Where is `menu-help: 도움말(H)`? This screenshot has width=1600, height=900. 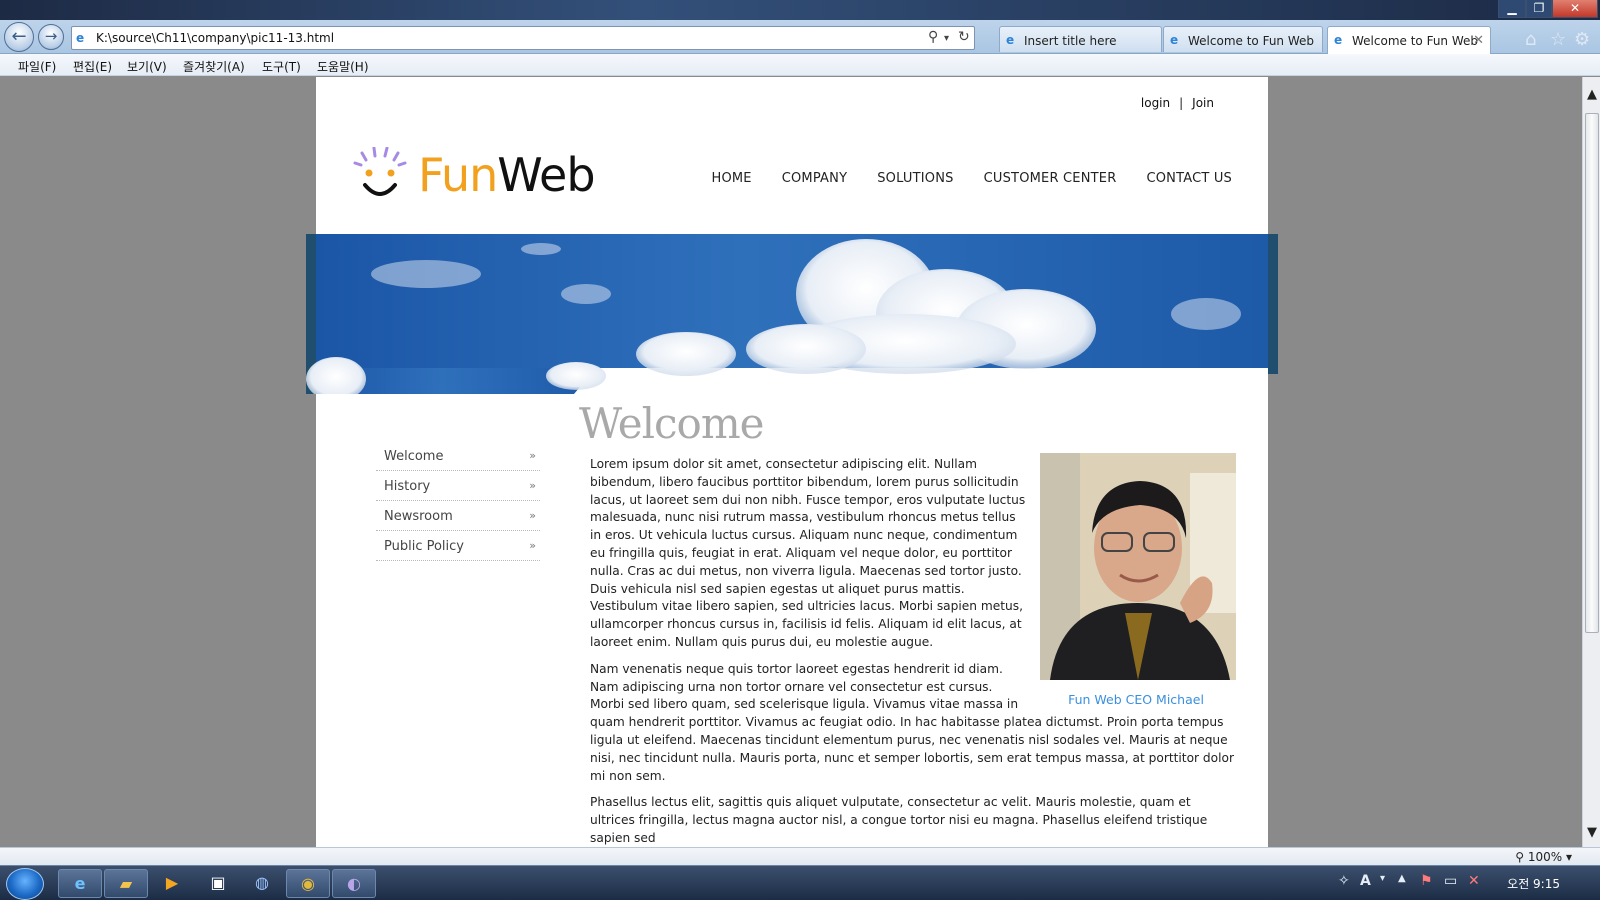
menu-help: 도움말(H) is located at coordinates (343, 66).